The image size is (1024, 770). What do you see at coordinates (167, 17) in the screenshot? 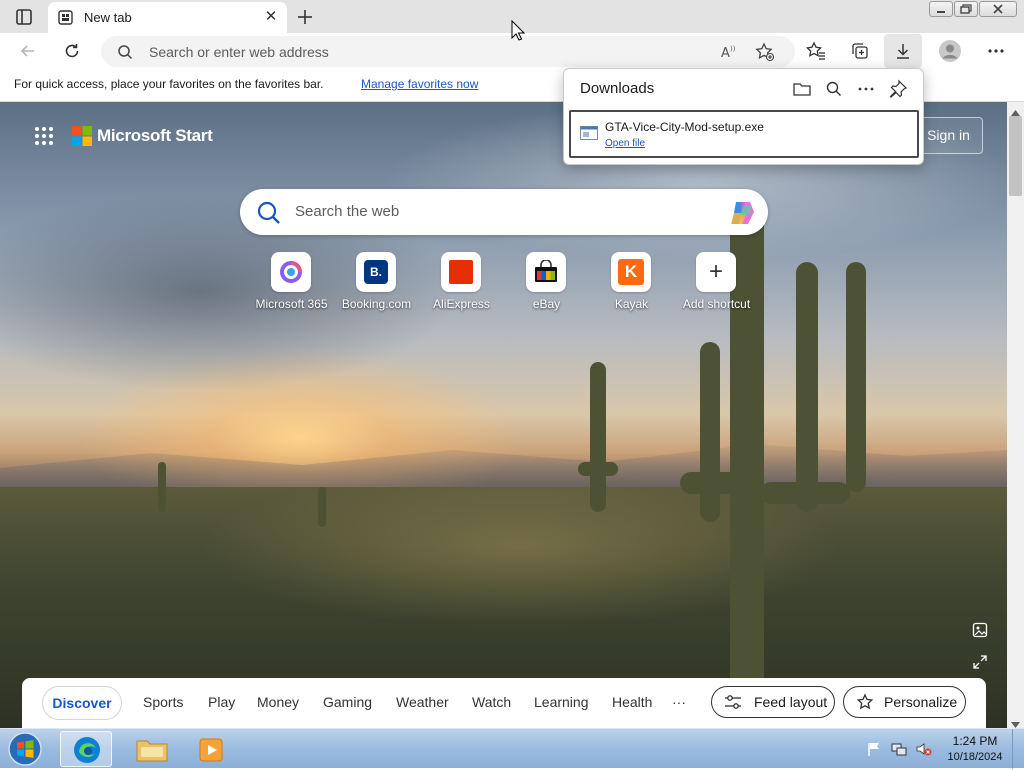
I see `tab-new-tab: New tab ✕` at bounding box center [167, 17].